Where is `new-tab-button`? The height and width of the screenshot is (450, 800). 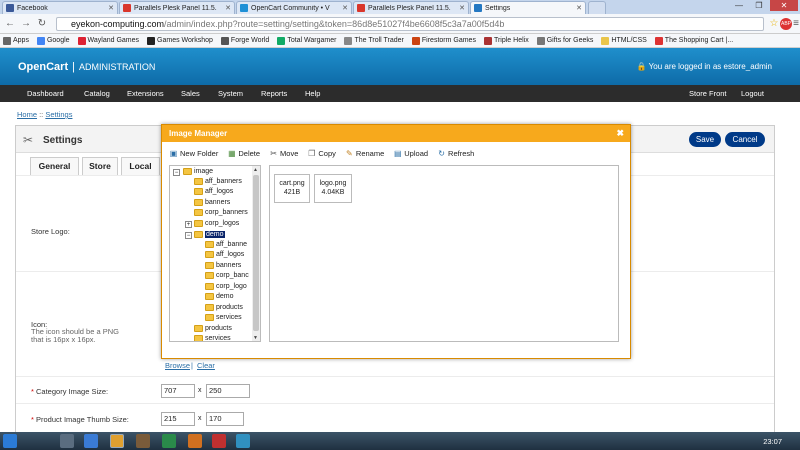 new-tab-button is located at coordinates (597, 7).